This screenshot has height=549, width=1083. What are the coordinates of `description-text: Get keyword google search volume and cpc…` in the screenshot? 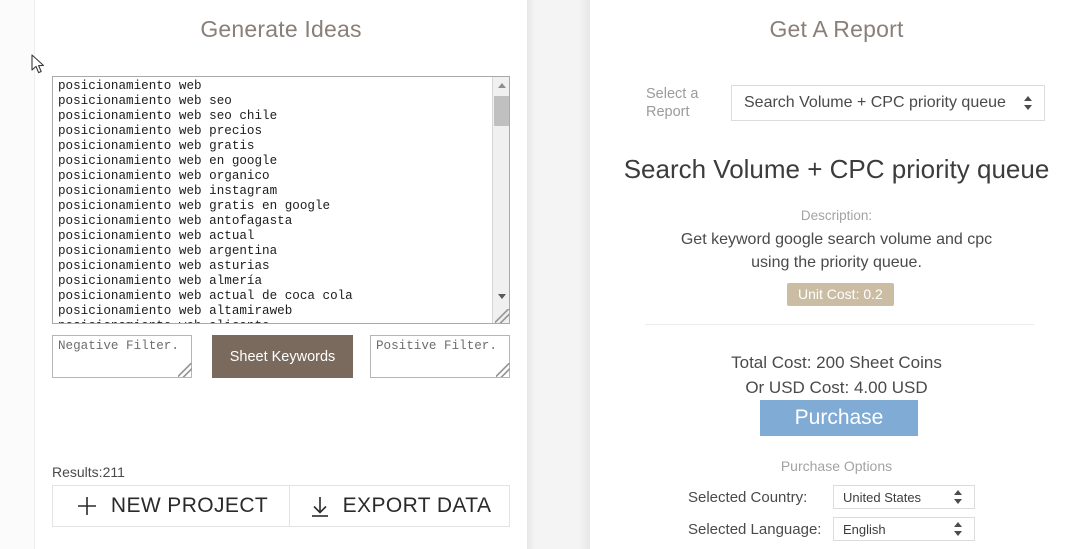 It's located at (836, 251).